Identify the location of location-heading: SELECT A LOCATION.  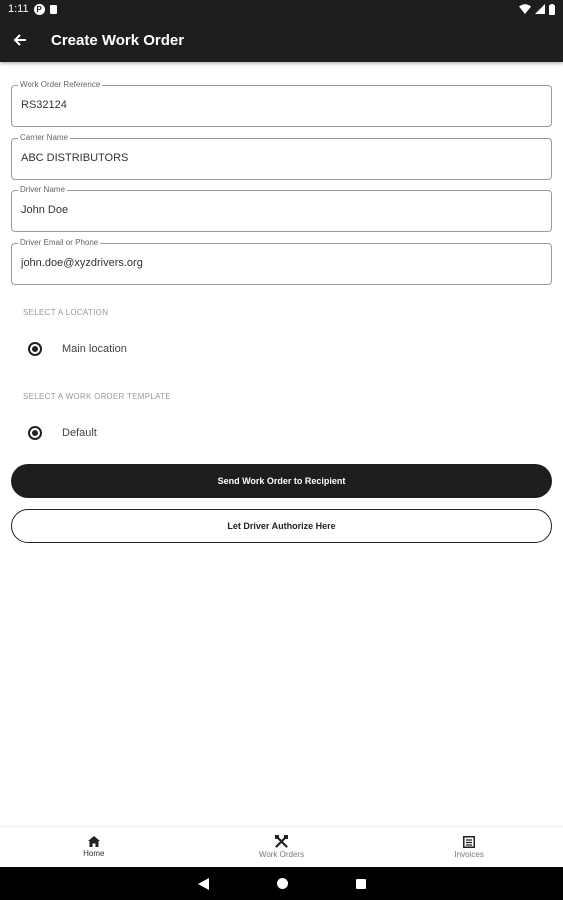
(66, 312).